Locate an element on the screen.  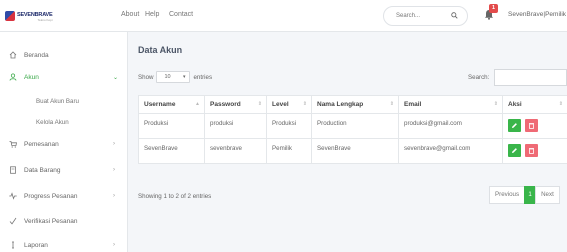
page-size-select: 10 ▾ is located at coordinates (173, 77).